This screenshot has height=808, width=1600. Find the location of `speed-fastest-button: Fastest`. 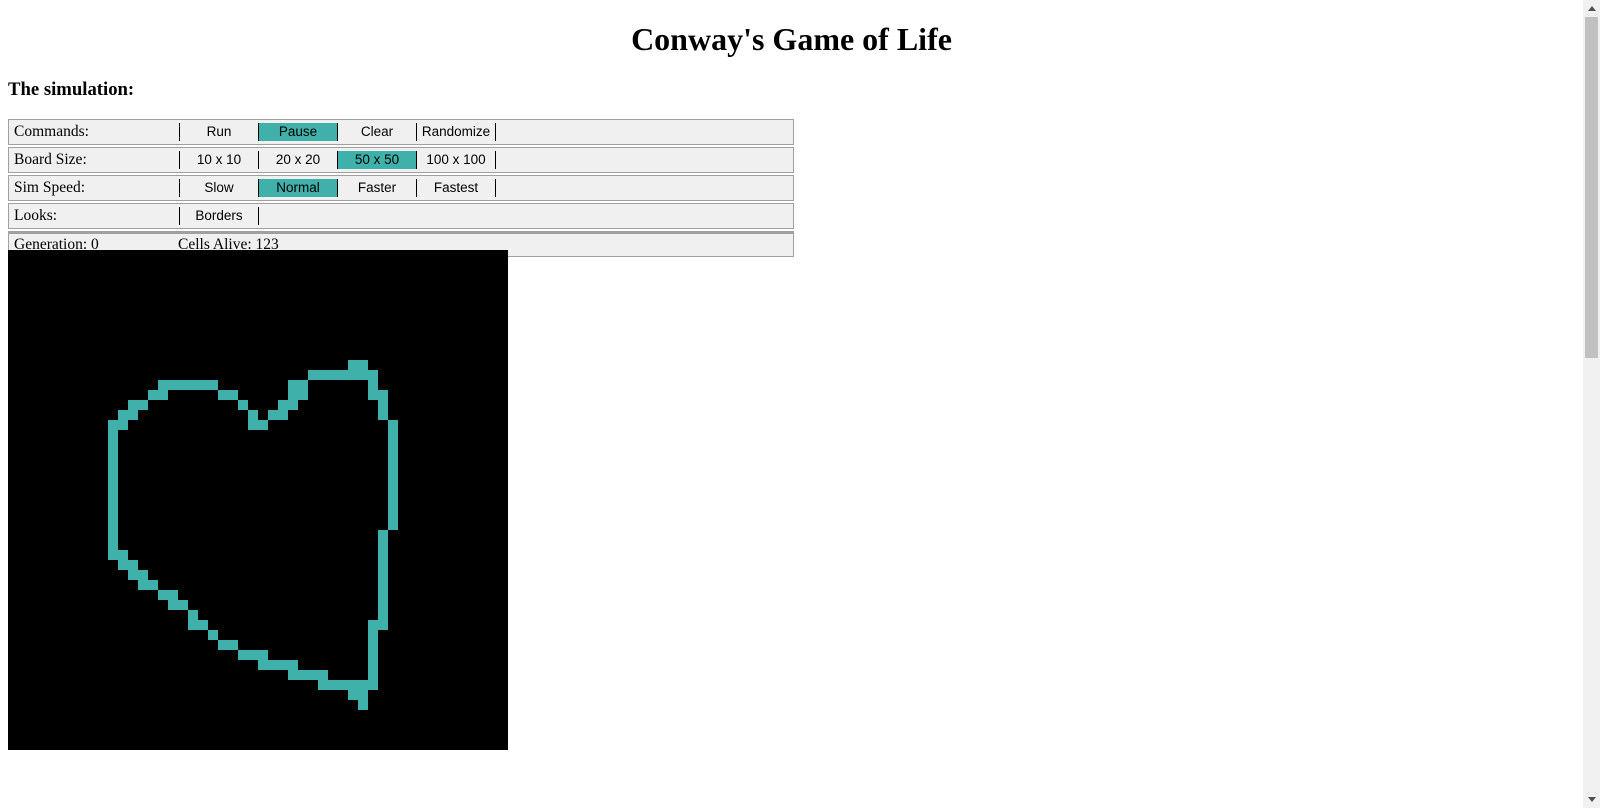

speed-fastest-button: Fastest is located at coordinates (456, 188).